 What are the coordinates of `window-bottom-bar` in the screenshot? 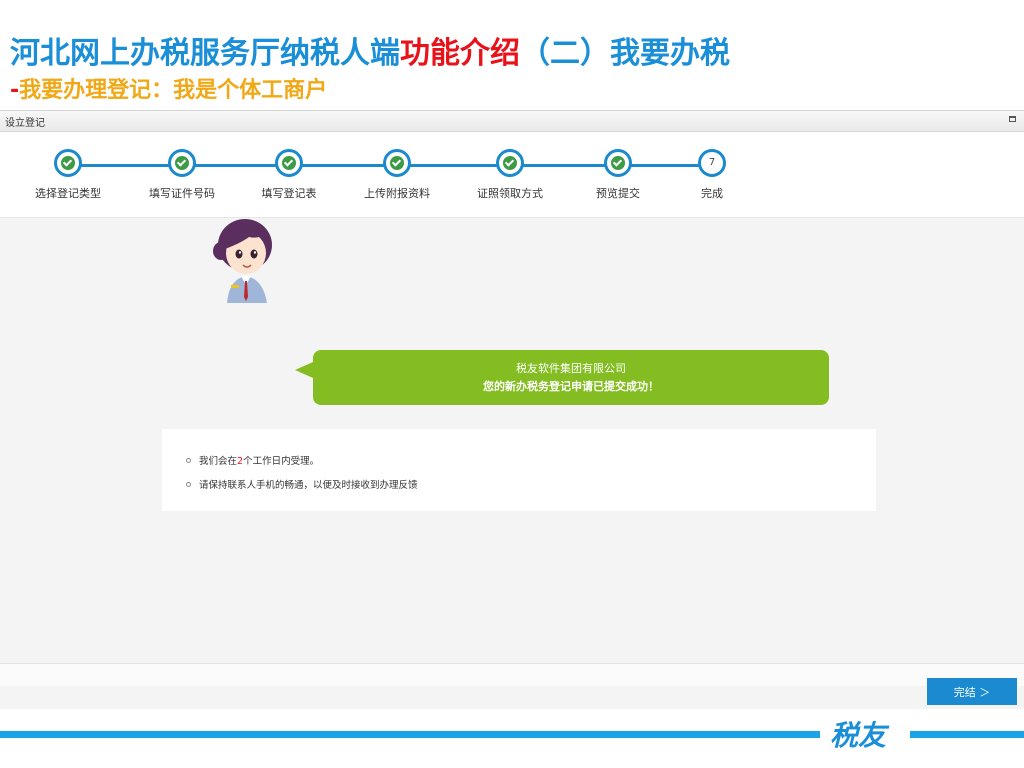 It's located at (512, 674).